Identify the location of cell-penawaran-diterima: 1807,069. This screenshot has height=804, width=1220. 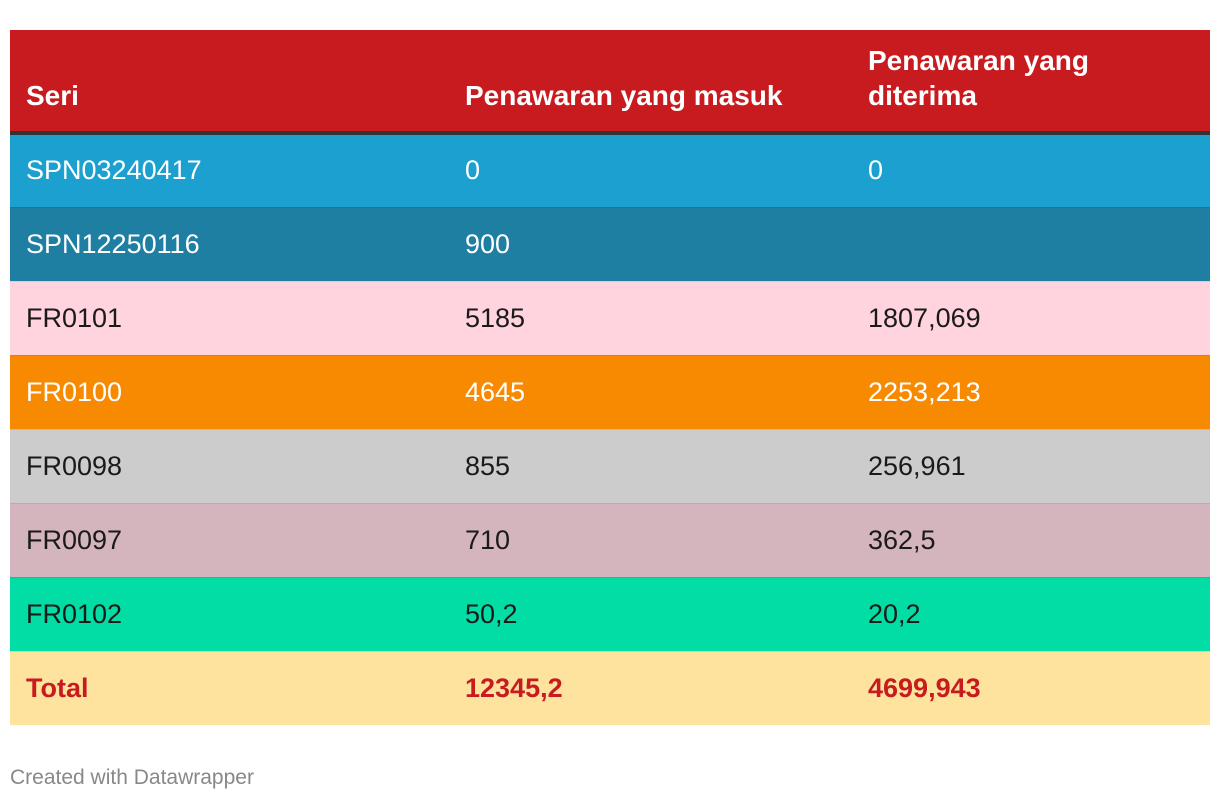
(1031, 318).